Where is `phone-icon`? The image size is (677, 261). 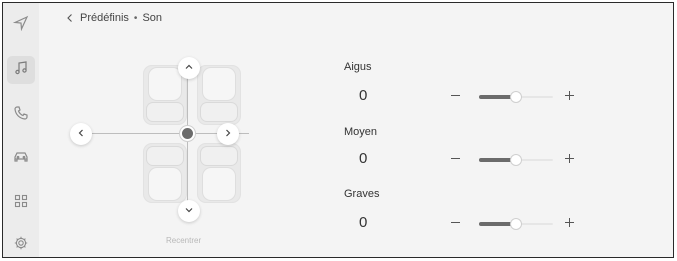
phone-icon is located at coordinates (21, 115).